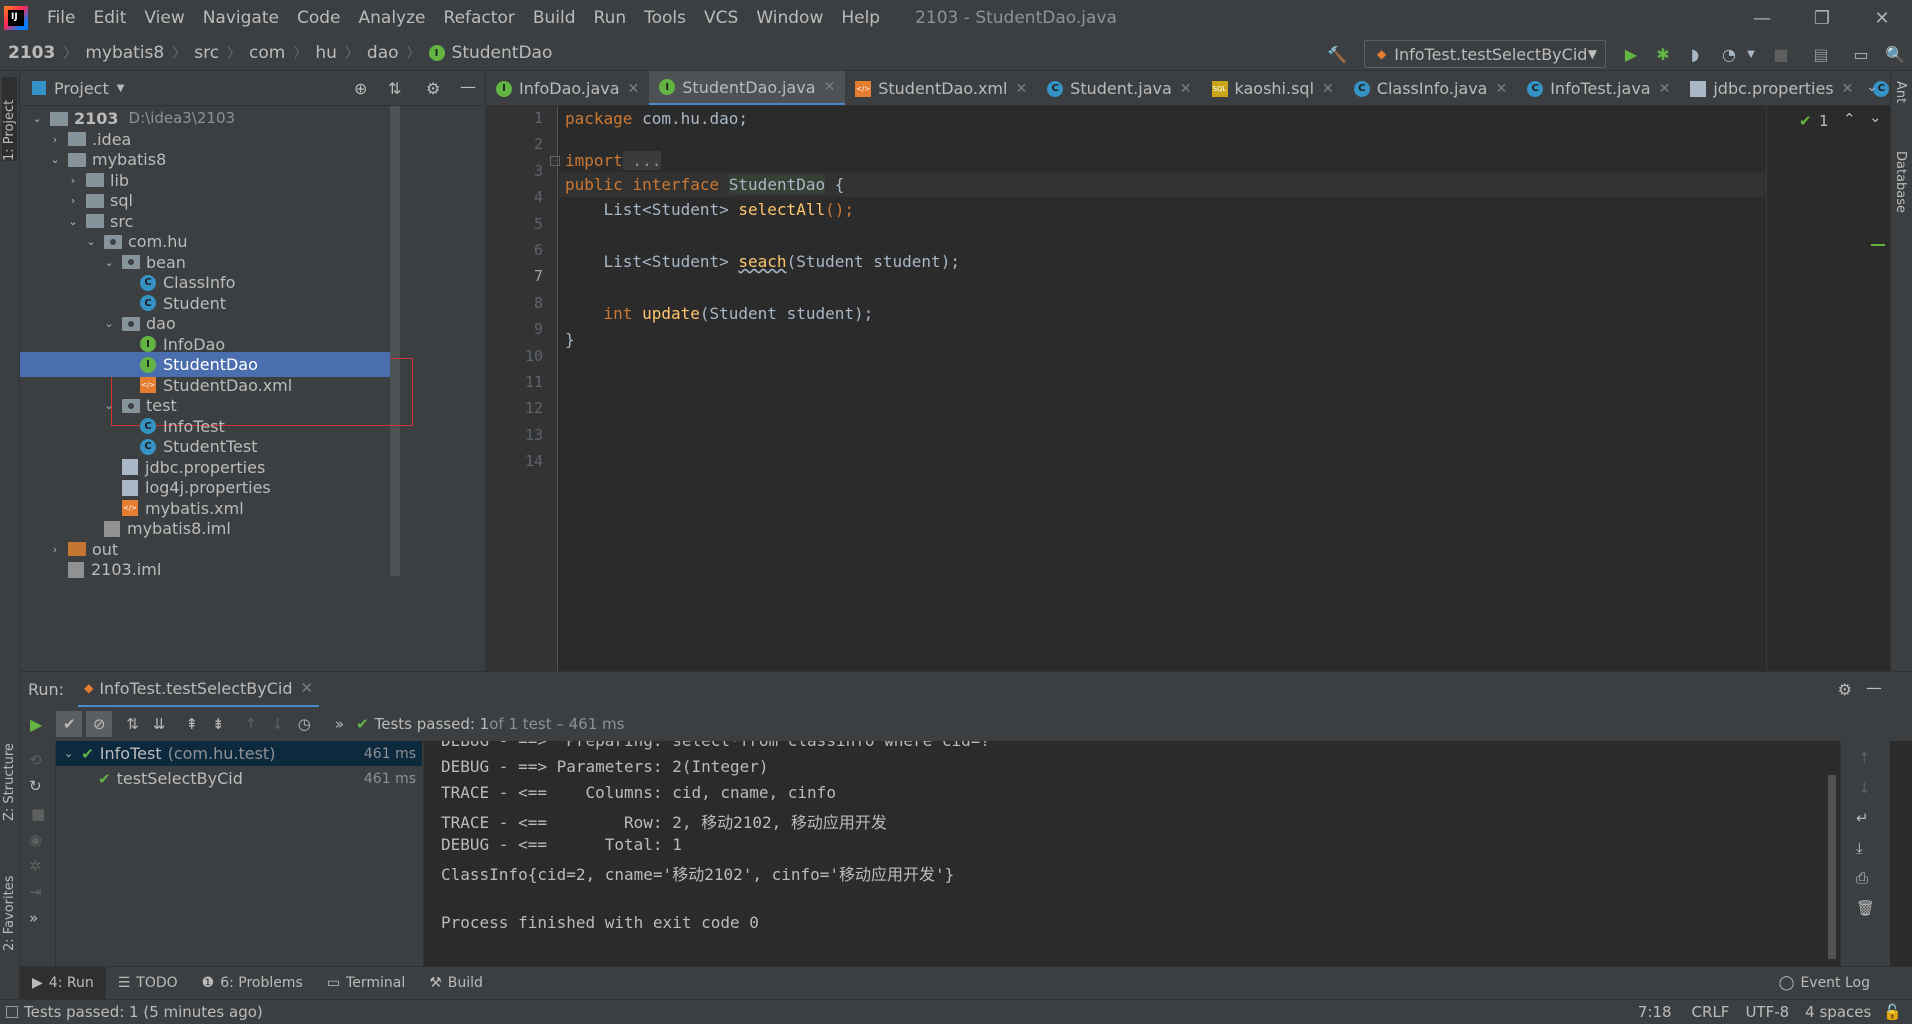 The width and height of the screenshot is (1912, 1024). Describe the element at coordinates (159, 724) in the screenshot. I see `sort-duration-icon: ⇊` at that location.